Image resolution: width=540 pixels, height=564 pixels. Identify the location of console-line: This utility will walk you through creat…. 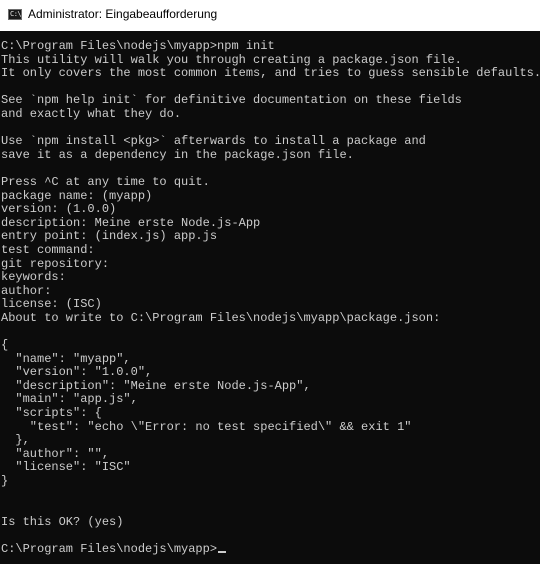
(270, 60).